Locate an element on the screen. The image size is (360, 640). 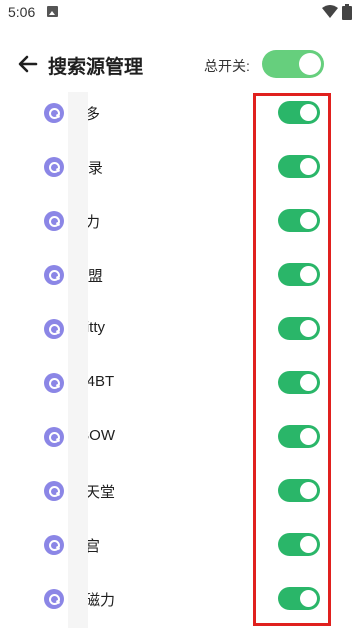
status-time: 5:06 is located at coordinates (22, 12).